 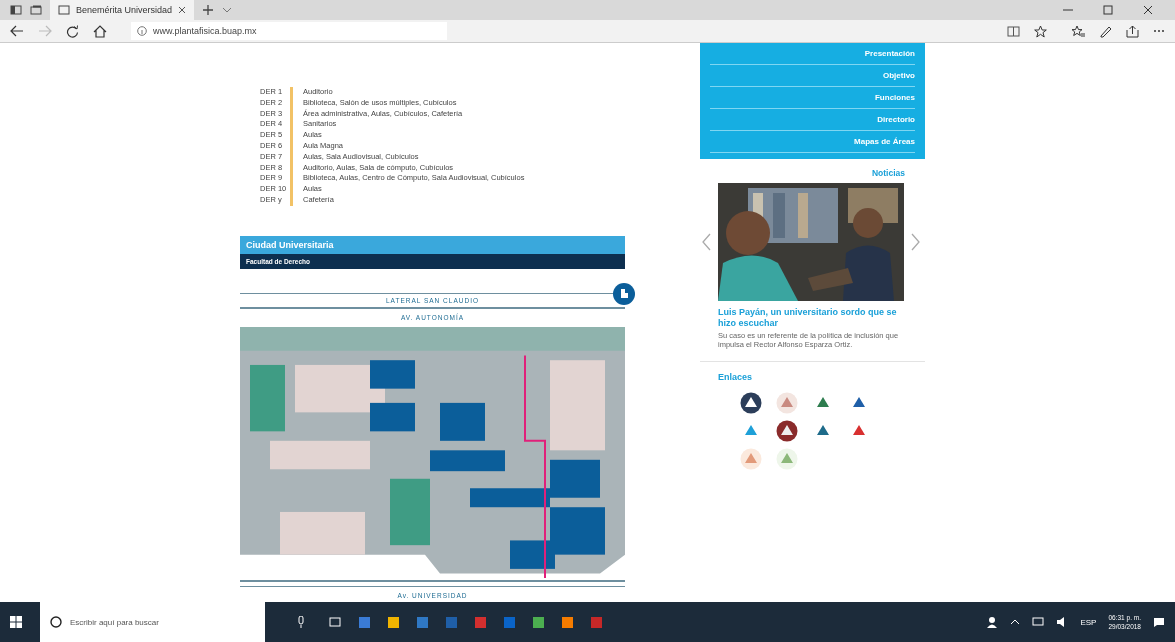 I want to click on people-icon, so click(x=992, y=622).